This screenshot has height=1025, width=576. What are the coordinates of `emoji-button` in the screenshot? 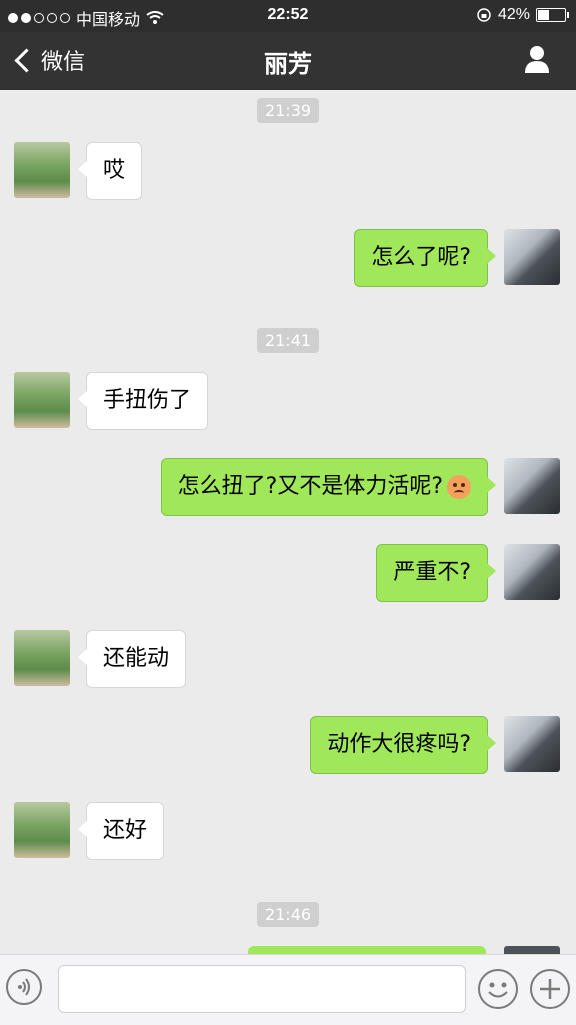 It's located at (498, 989).